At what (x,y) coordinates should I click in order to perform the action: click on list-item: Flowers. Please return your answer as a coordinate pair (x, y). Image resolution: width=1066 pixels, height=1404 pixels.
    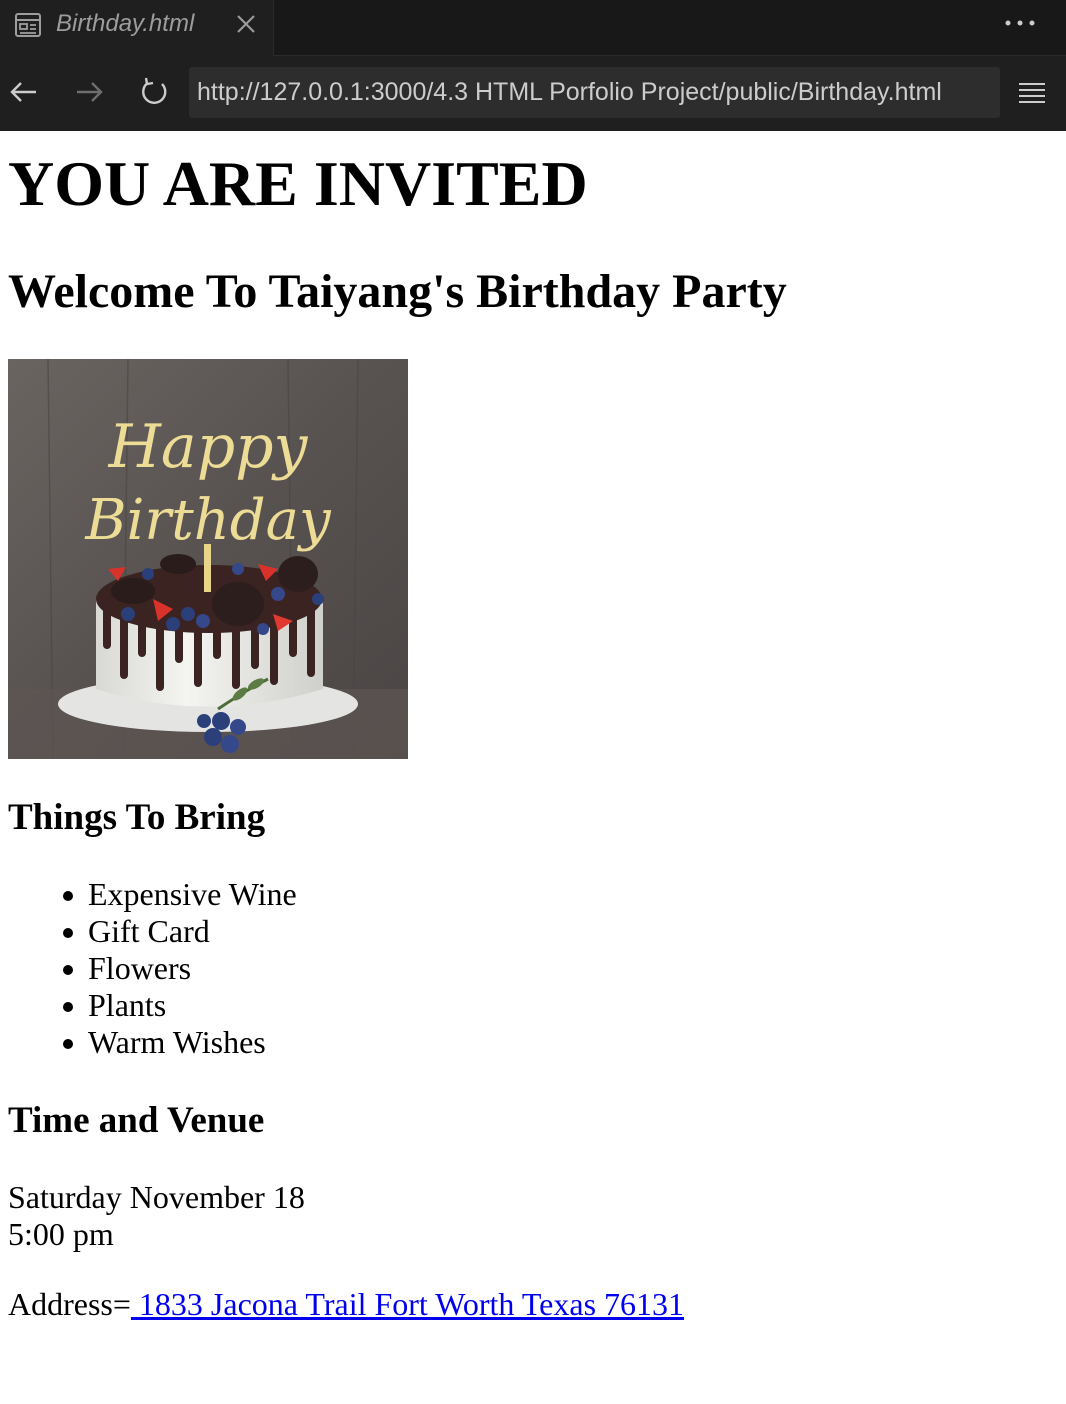
    Looking at the image, I should click on (152, 968).